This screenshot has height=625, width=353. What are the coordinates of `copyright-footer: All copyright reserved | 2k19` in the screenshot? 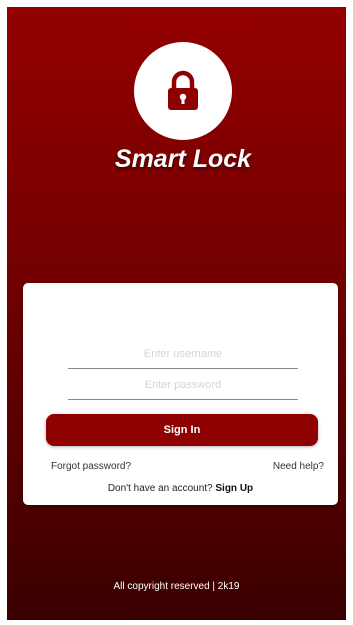 It's located at (176, 586).